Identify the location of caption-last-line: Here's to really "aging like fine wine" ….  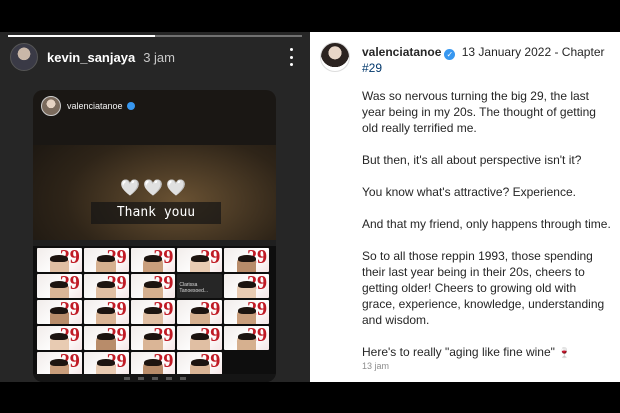
(487, 353).